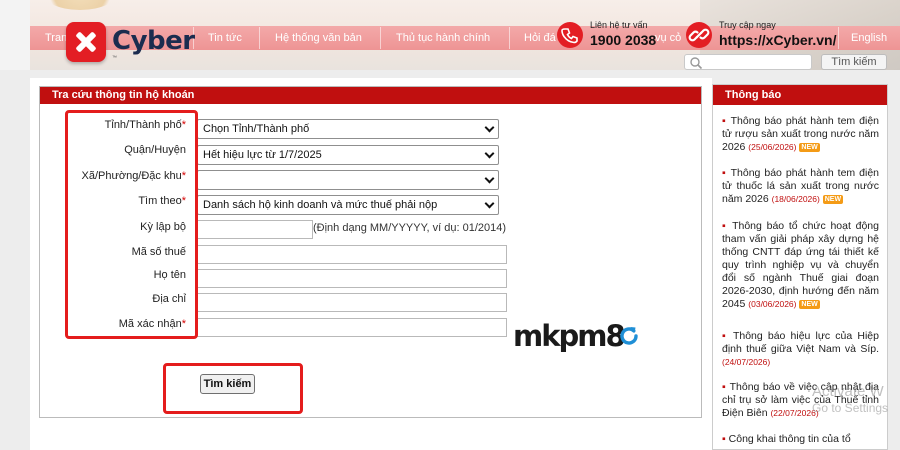  Describe the element at coordinates (619, 25) in the screenshot. I see `hotline-label: Liên hệ tư vấn` at that location.